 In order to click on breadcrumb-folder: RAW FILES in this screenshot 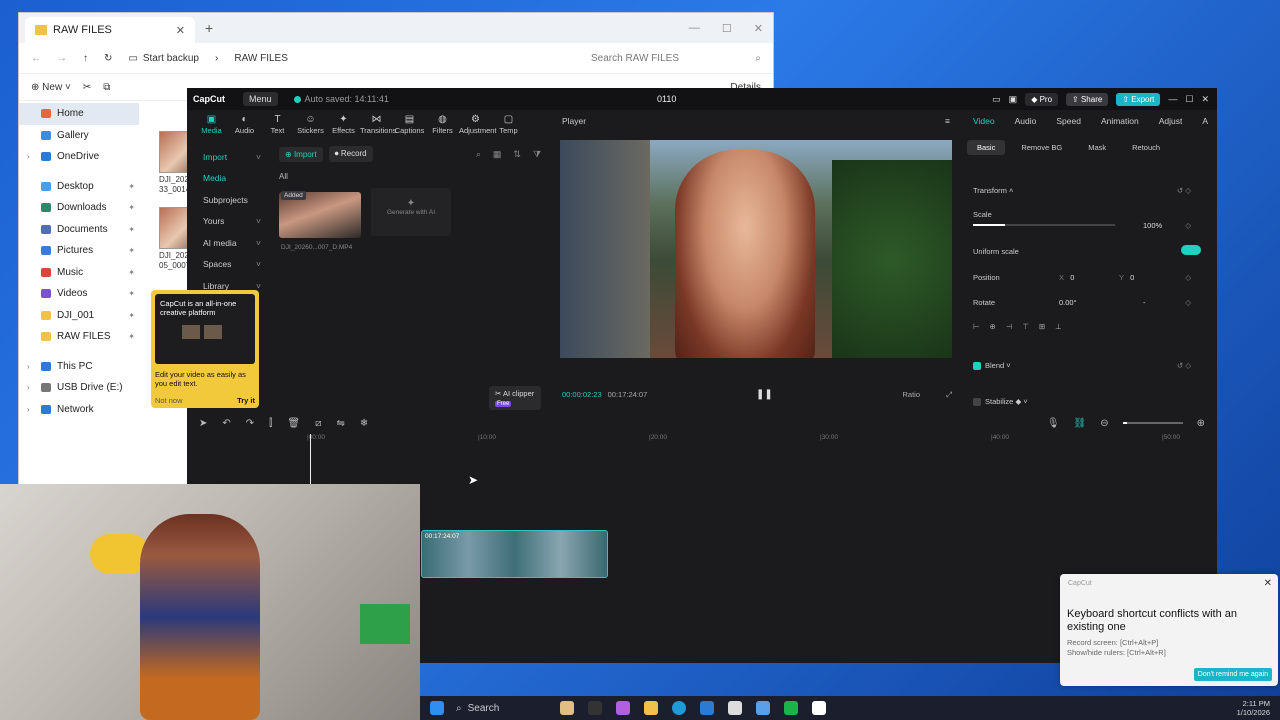, I will do `click(261, 58)`.